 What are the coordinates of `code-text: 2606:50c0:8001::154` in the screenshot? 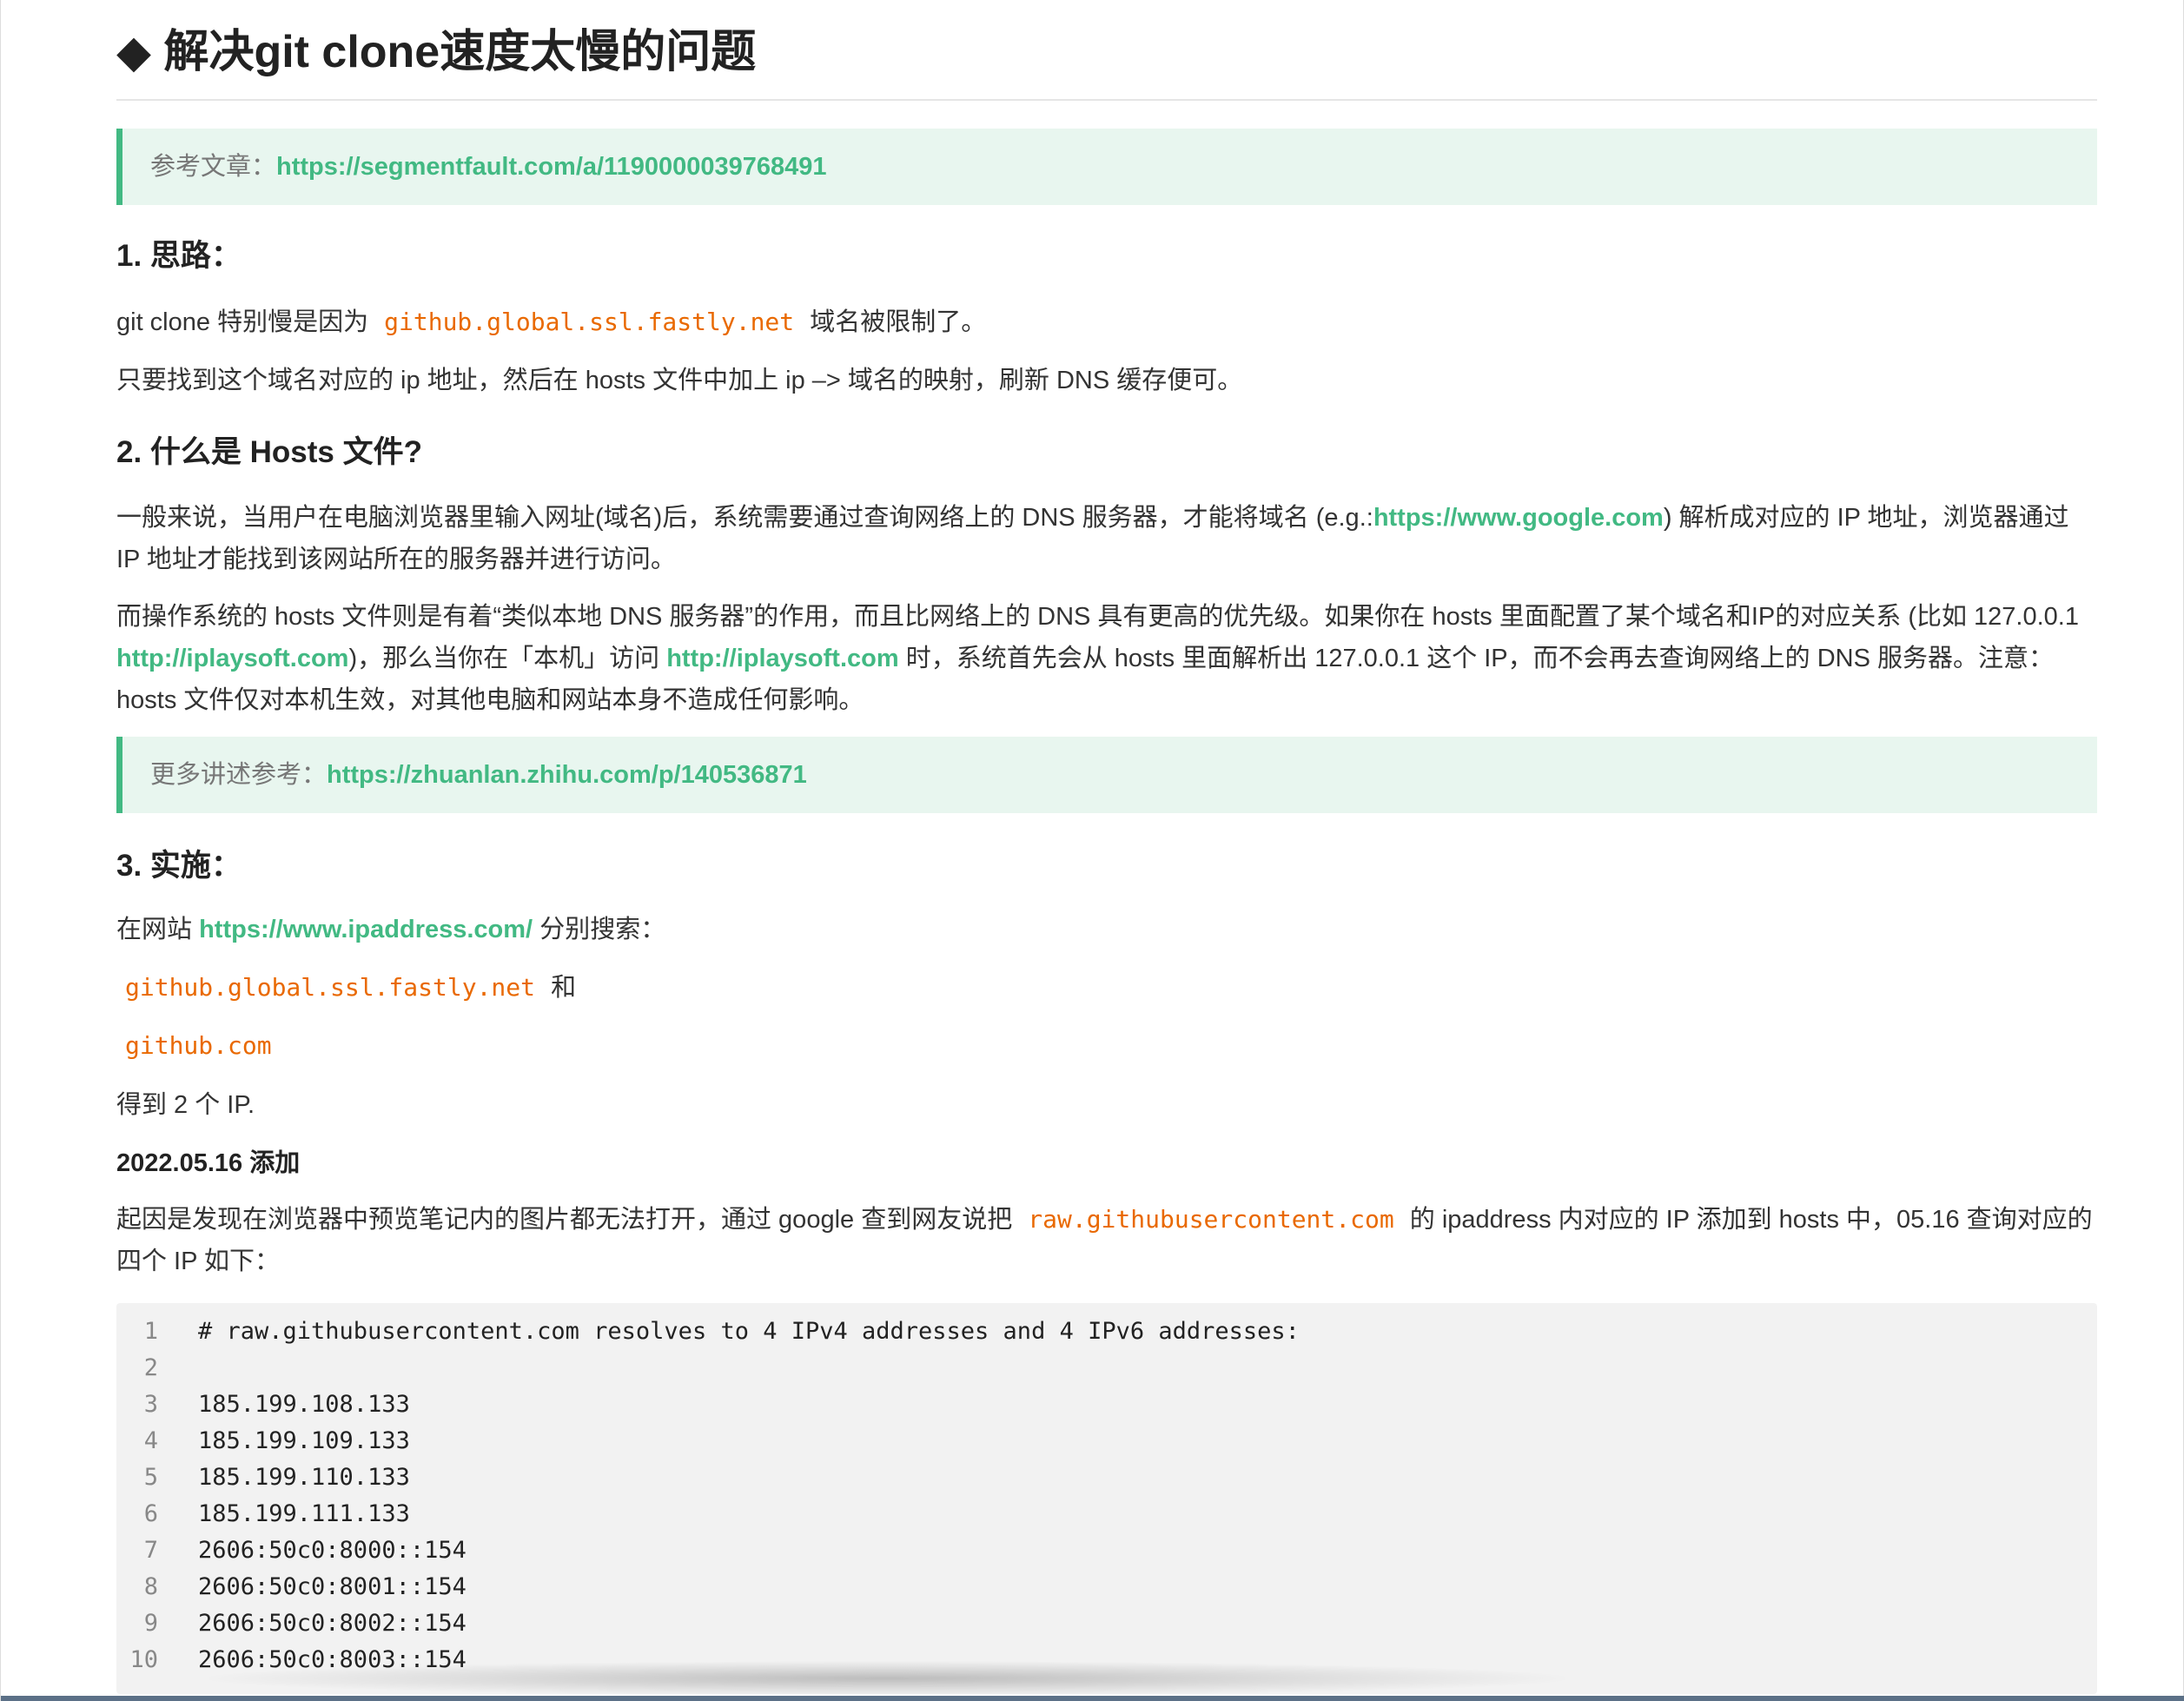 It's located at (332, 1586).